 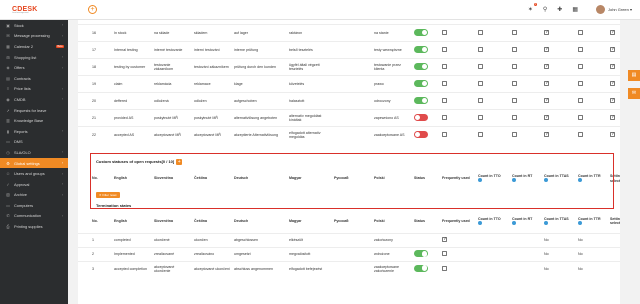 I want to click on cell-hu: alternatív megoldást kínáltak, so click(x=309, y=118).